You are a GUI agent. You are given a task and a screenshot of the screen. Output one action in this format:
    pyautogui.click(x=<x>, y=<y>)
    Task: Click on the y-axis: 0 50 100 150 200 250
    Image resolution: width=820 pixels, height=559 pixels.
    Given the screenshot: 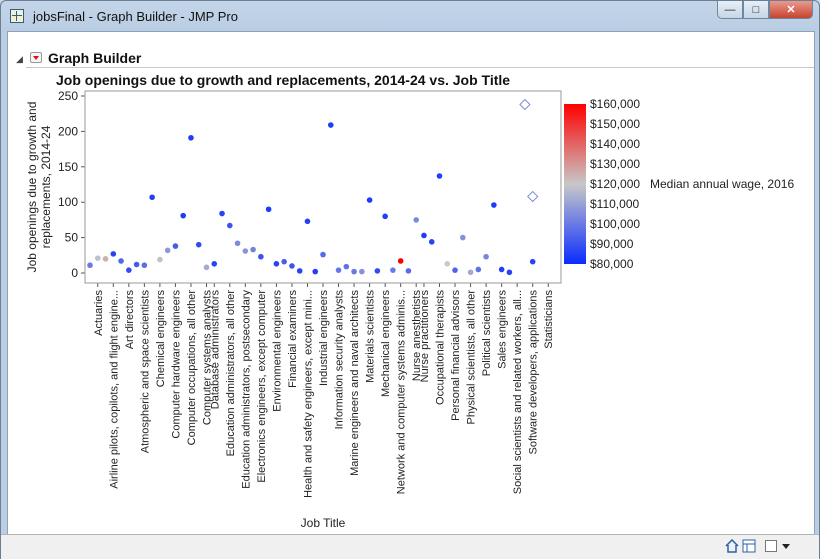 What is the action you would take?
    pyautogui.click(x=71, y=184)
    